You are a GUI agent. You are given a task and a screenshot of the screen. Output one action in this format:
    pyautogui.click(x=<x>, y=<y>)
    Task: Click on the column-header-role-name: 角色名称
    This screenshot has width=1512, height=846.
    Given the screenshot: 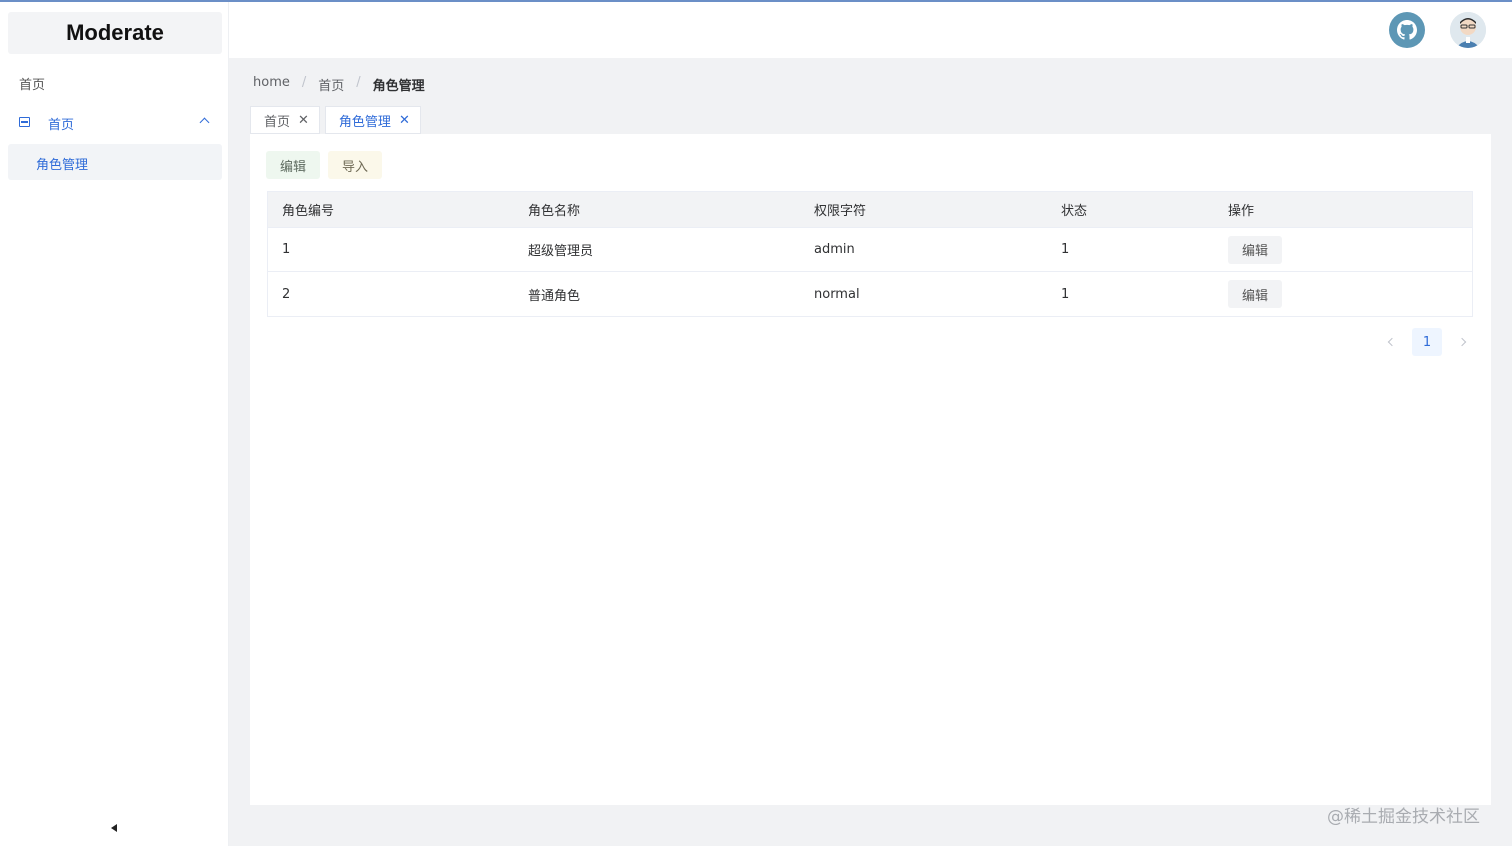 What is the action you would take?
    pyautogui.click(x=554, y=211)
    